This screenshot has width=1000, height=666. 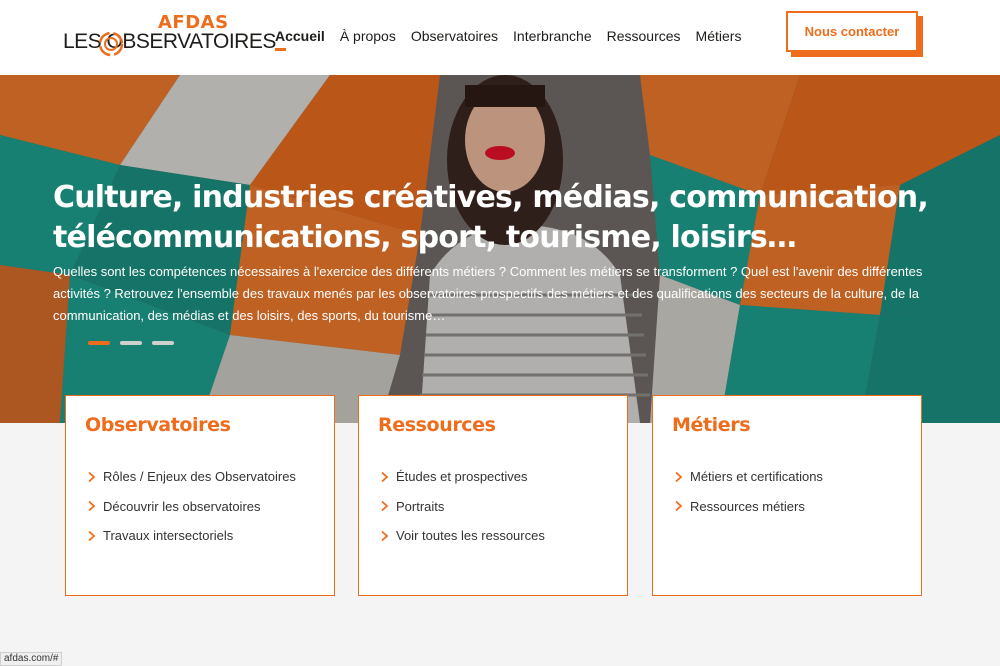 I want to click on card-link-label: Découvrir les observatoires, so click(x=182, y=506).